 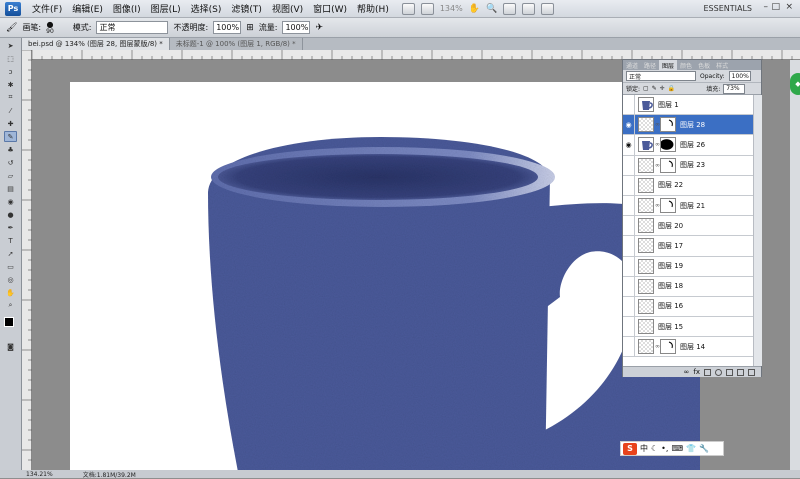 I want to click on type-tool-icon: T, so click(x=10, y=240).